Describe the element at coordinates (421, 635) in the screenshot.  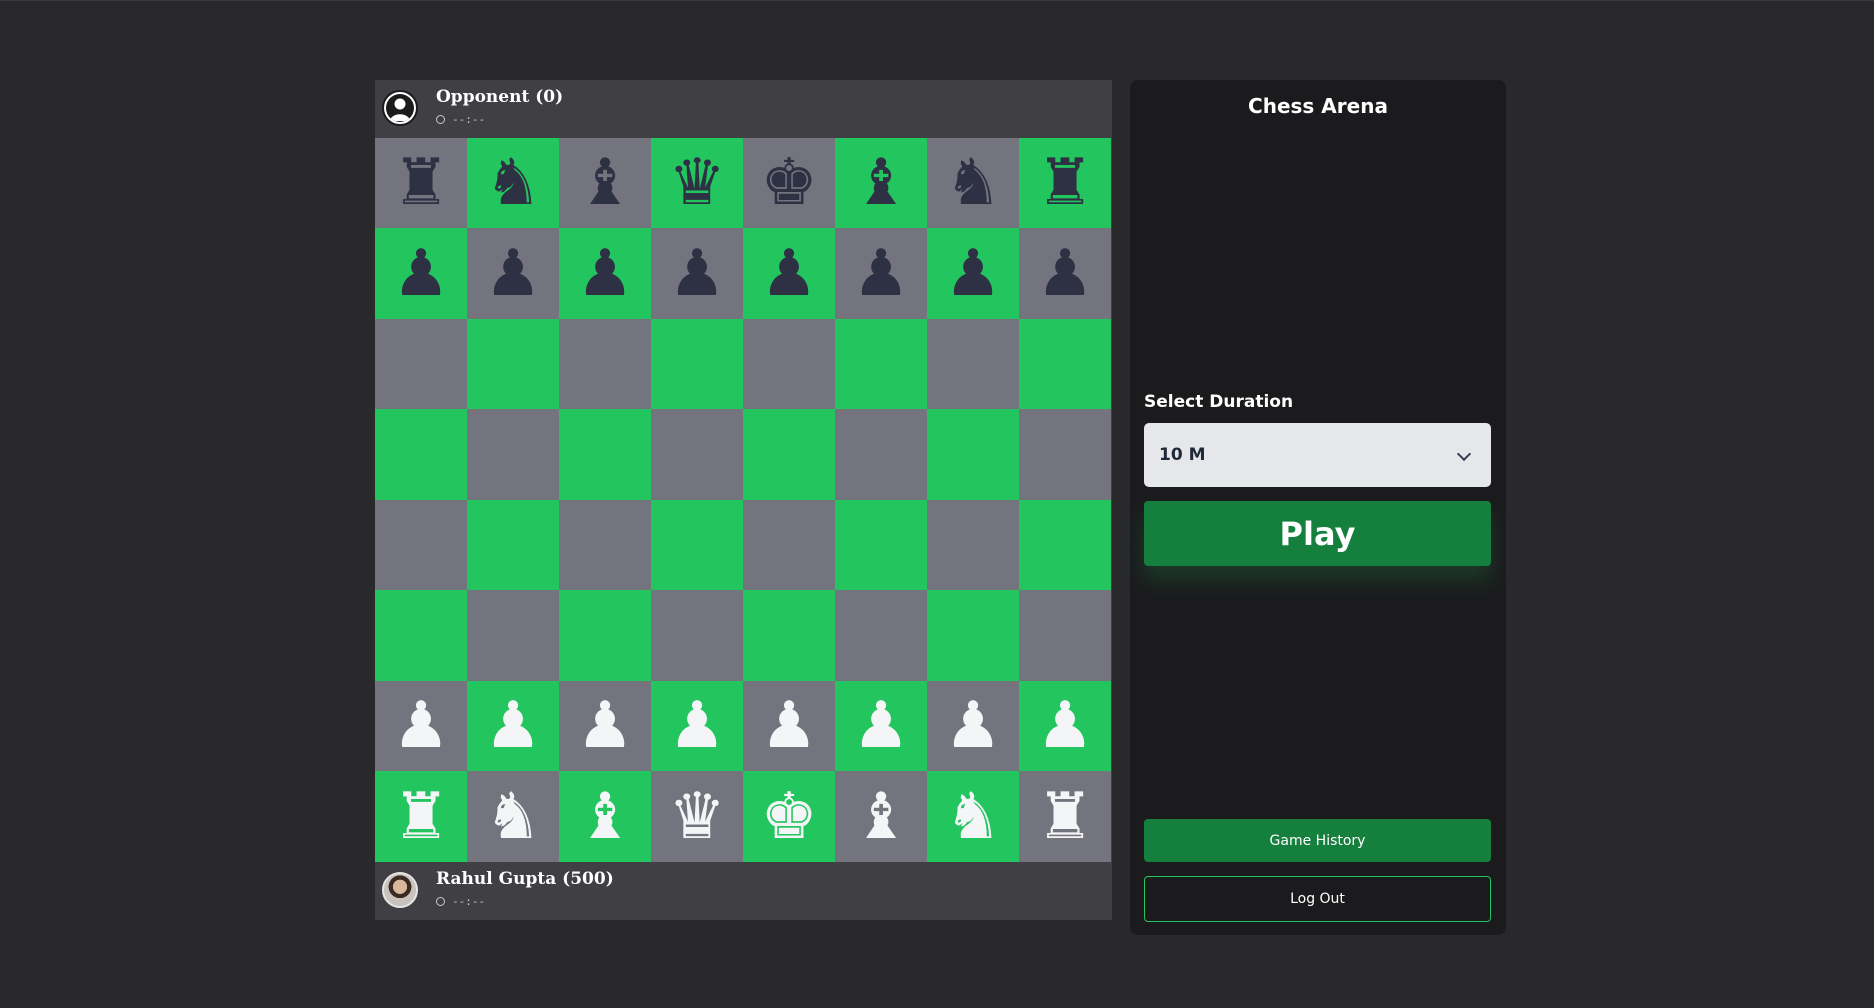
I see `square-a3` at that location.